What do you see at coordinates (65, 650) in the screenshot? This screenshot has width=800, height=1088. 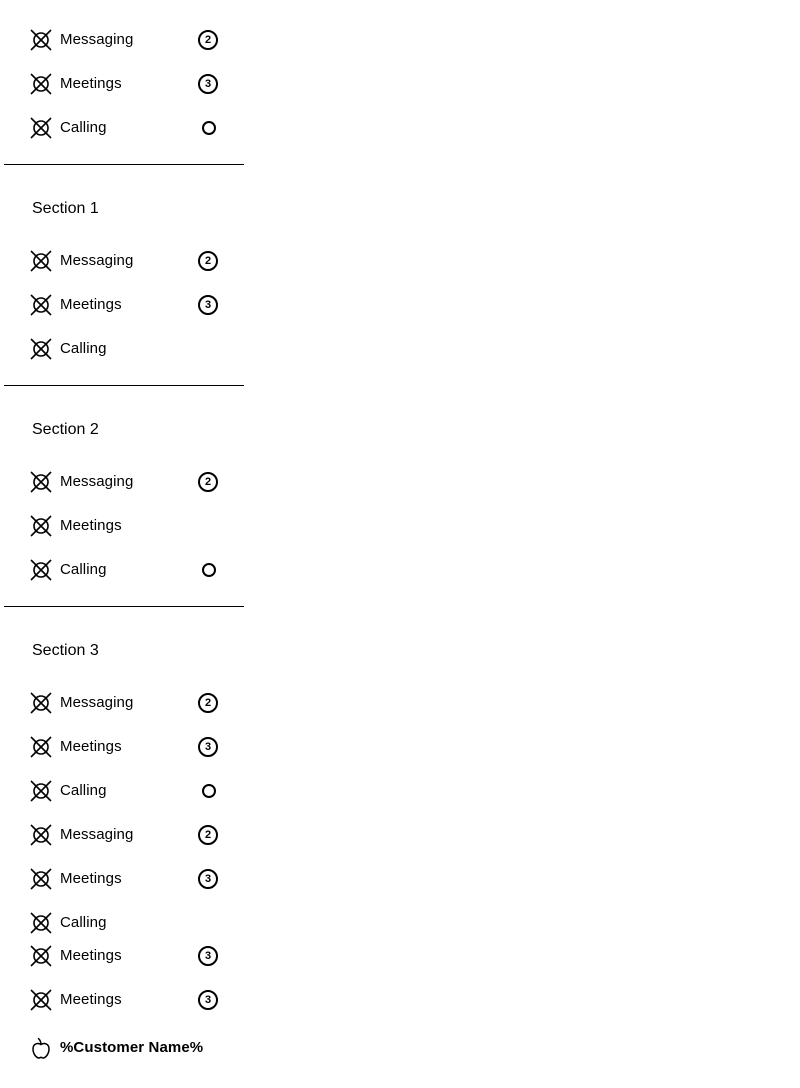 I see `section-title: Section 3` at bounding box center [65, 650].